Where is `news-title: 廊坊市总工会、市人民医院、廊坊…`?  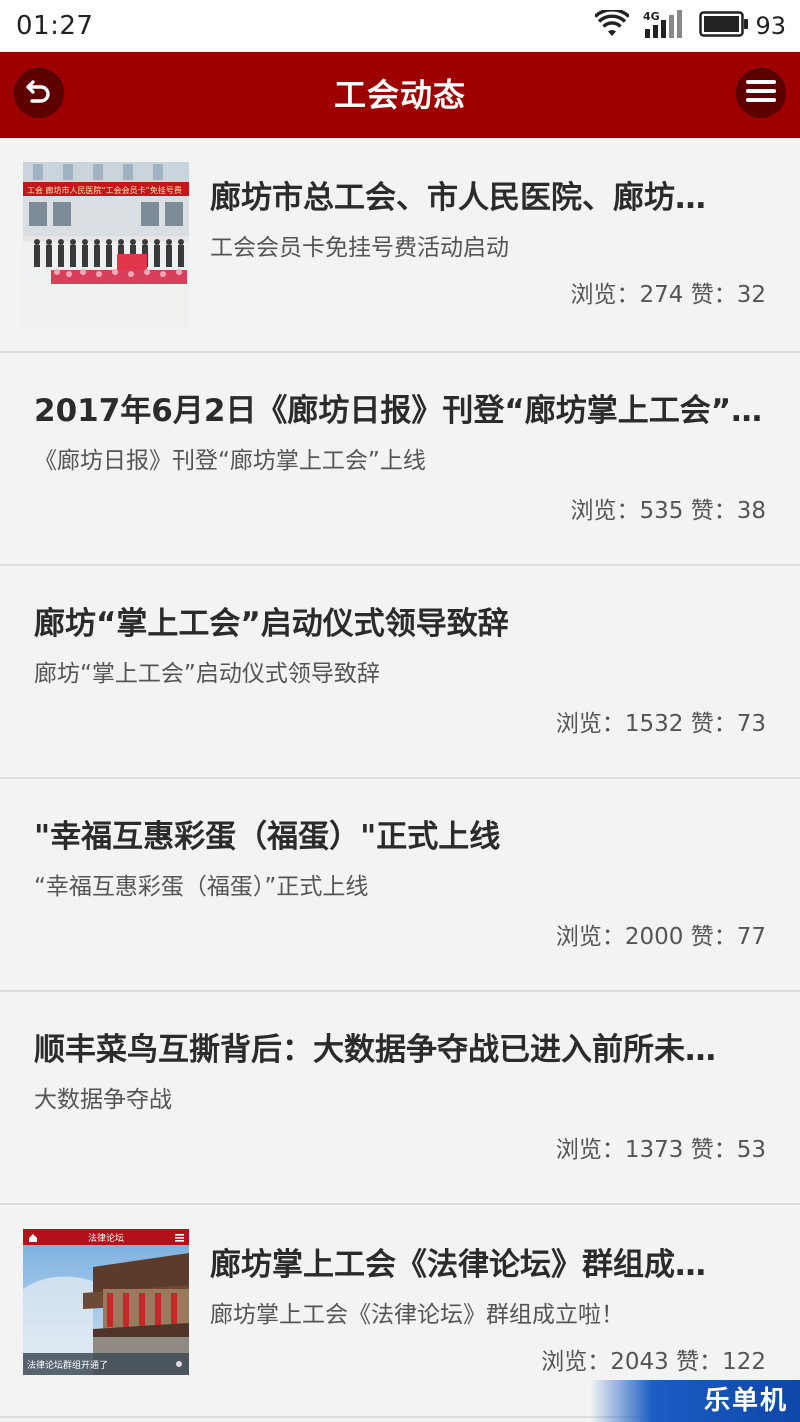
news-title: 廊坊市总工会、市人民医院、廊坊… is located at coordinates (458, 198).